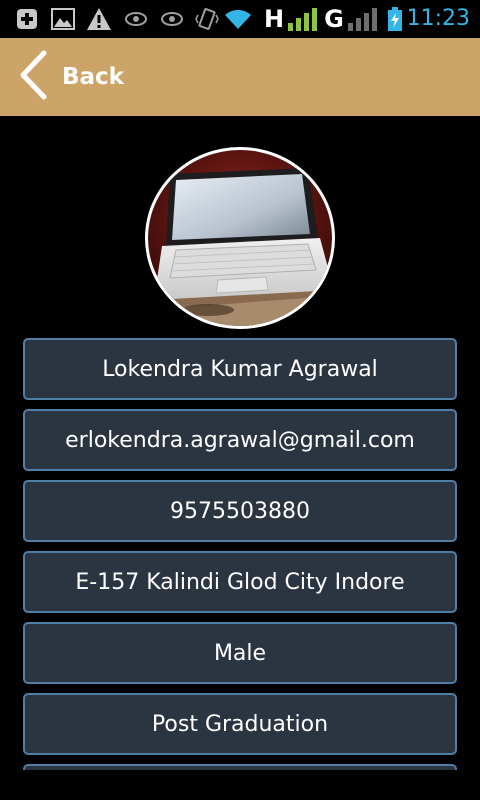 This screenshot has height=800, width=480. Describe the element at coordinates (438, 18) in the screenshot. I see `status-time: 11:23` at that location.